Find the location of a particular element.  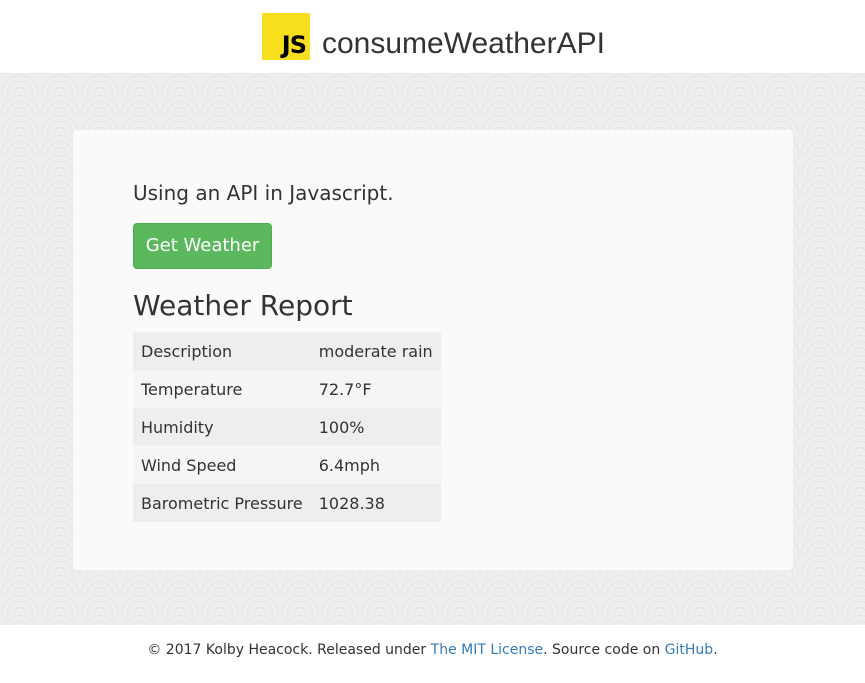

table-row: Wind Speed 6.4mph is located at coordinates (287, 465).